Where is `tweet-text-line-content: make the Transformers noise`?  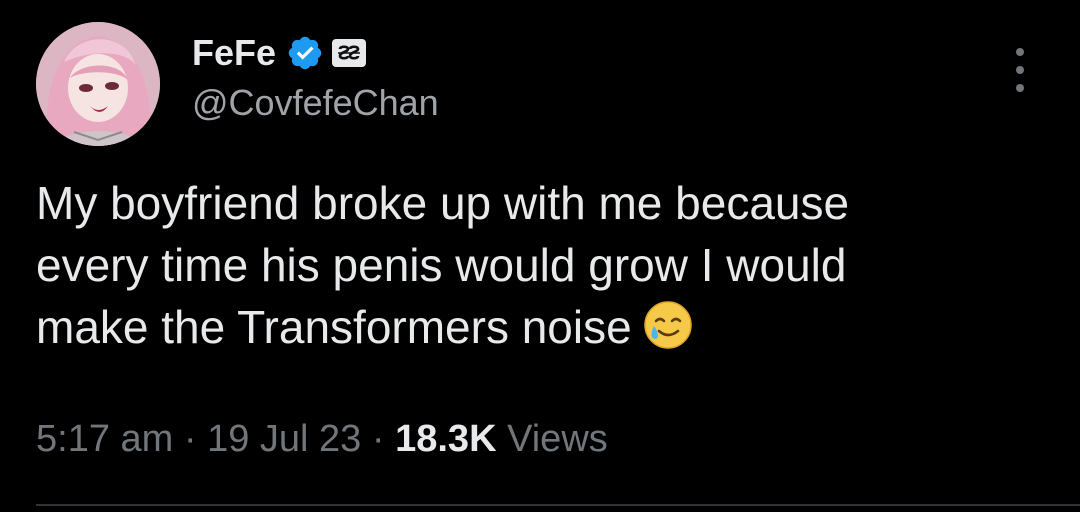
tweet-text-line-content: make the Transformers noise is located at coordinates (334, 327).